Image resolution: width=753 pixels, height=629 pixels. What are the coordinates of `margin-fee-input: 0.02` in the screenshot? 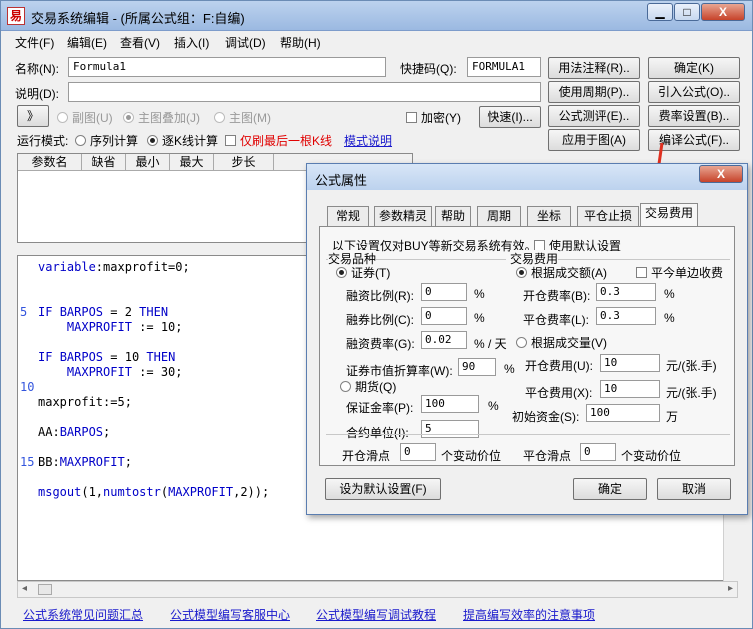 It's located at (444, 340).